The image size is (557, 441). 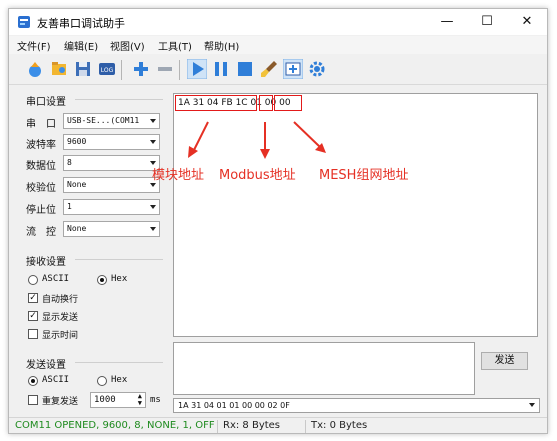 What do you see at coordinates (324, 368) in the screenshot?
I see `send-input-area` at bounding box center [324, 368].